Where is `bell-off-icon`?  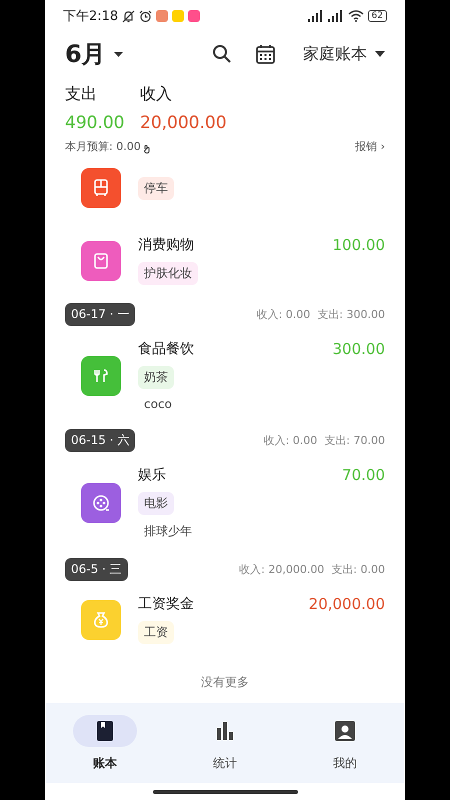
bell-off-icon is located at coordinates (129, 16).